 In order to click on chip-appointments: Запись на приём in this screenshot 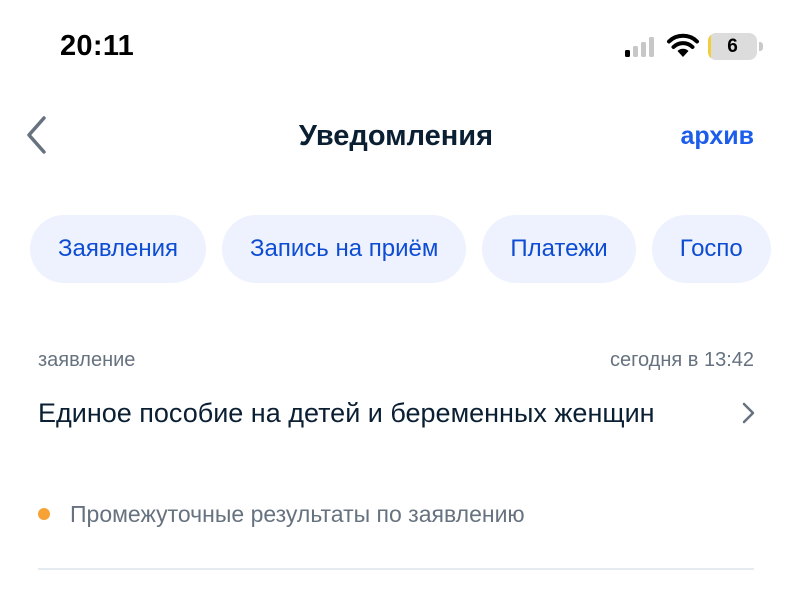, I will do `click(344, 249)`.